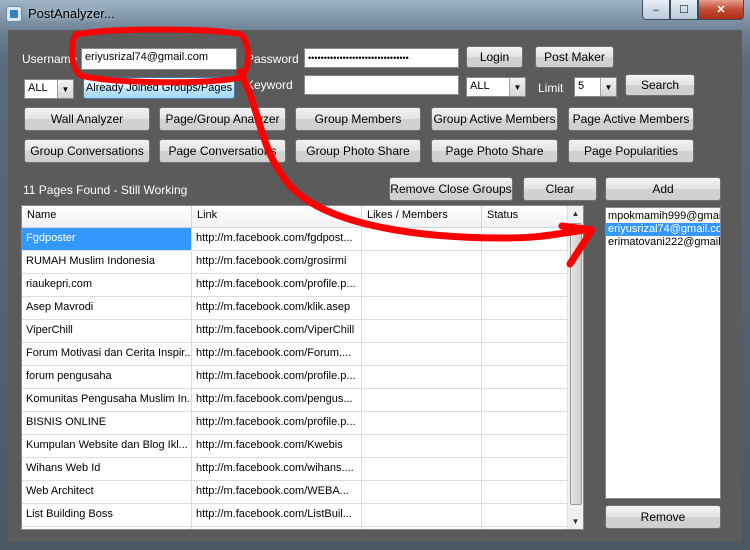  What do you see at coordinates (160, 56) in the screenshot?
I see `annotation-circle` at bounding box center [160, 56].